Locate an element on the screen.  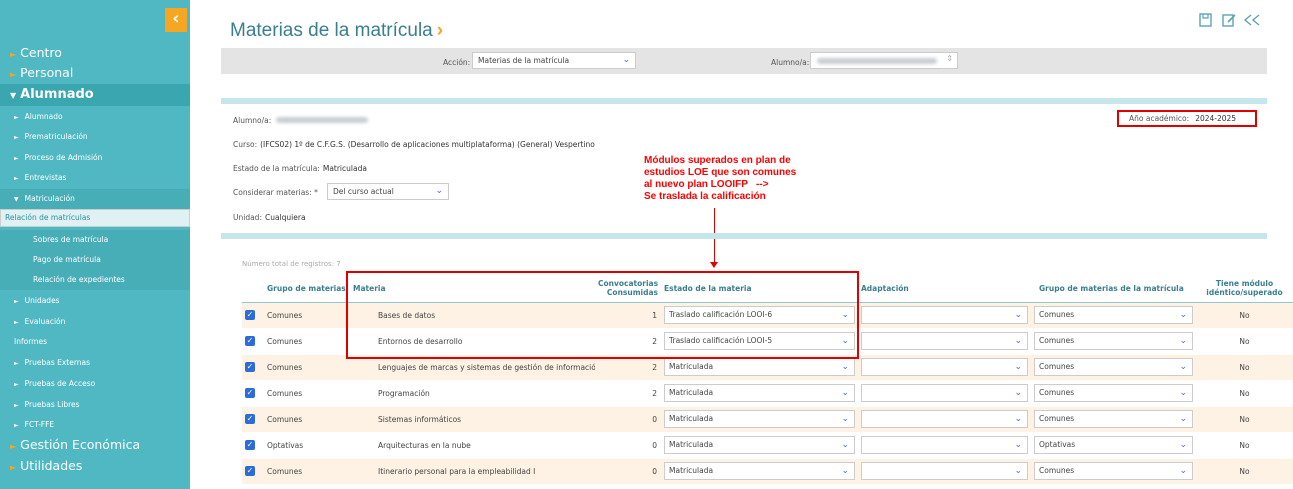
estado-select: Traslado calificación LOOI-5 ⌄ is located at coordinates (759, 341).